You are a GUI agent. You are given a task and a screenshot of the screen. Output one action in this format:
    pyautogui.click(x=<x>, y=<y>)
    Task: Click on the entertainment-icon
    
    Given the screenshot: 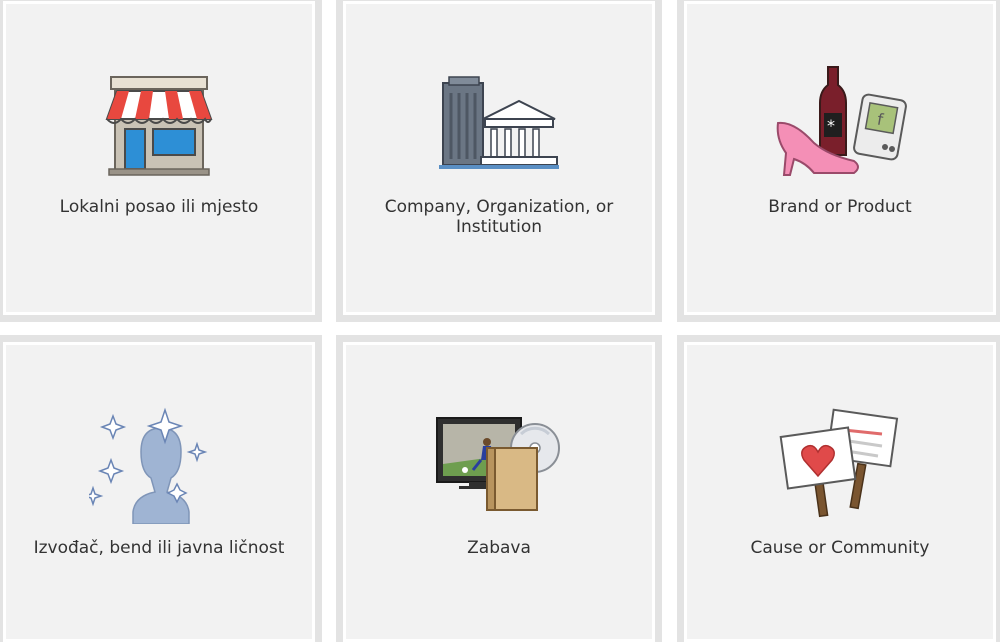 What is the action you would take?
    pyautogui.click(x=498, y=464)
    